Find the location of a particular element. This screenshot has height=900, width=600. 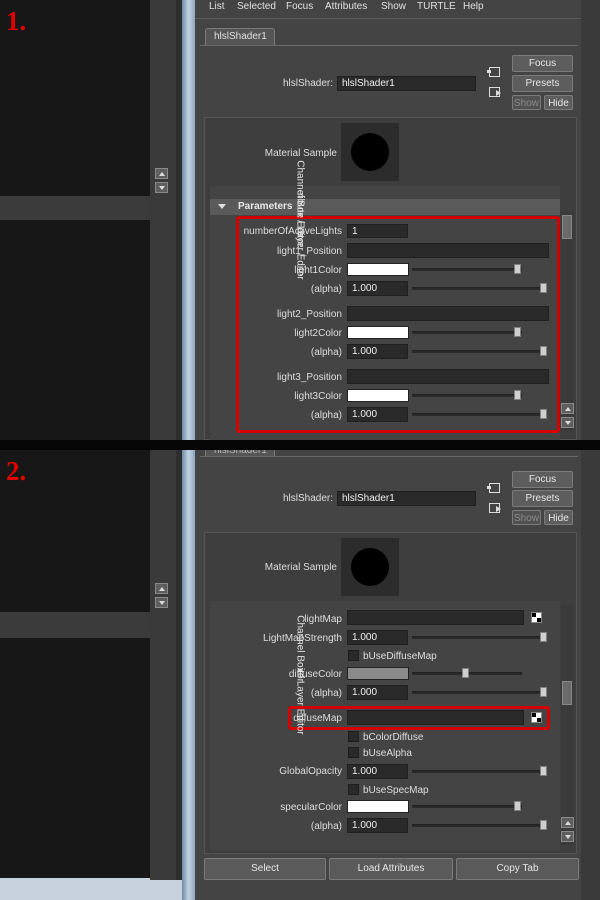

buse-spec-map-checkbox is located at coordinates (353, 789).